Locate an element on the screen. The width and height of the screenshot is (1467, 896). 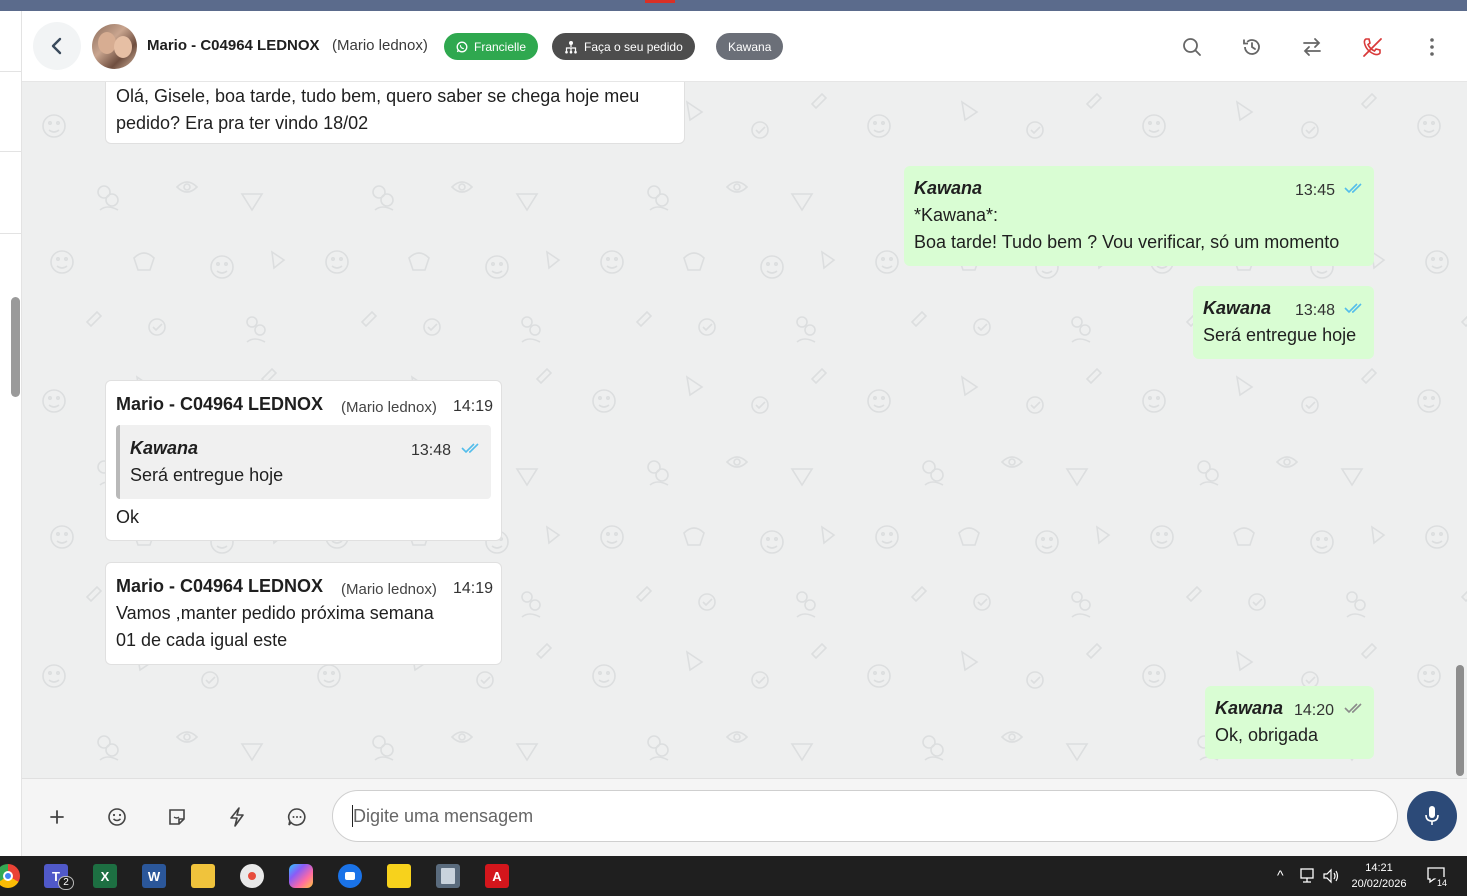
message-text: pedido? Era pra ter vindo 18/02 is located at coordinates (242, 123).